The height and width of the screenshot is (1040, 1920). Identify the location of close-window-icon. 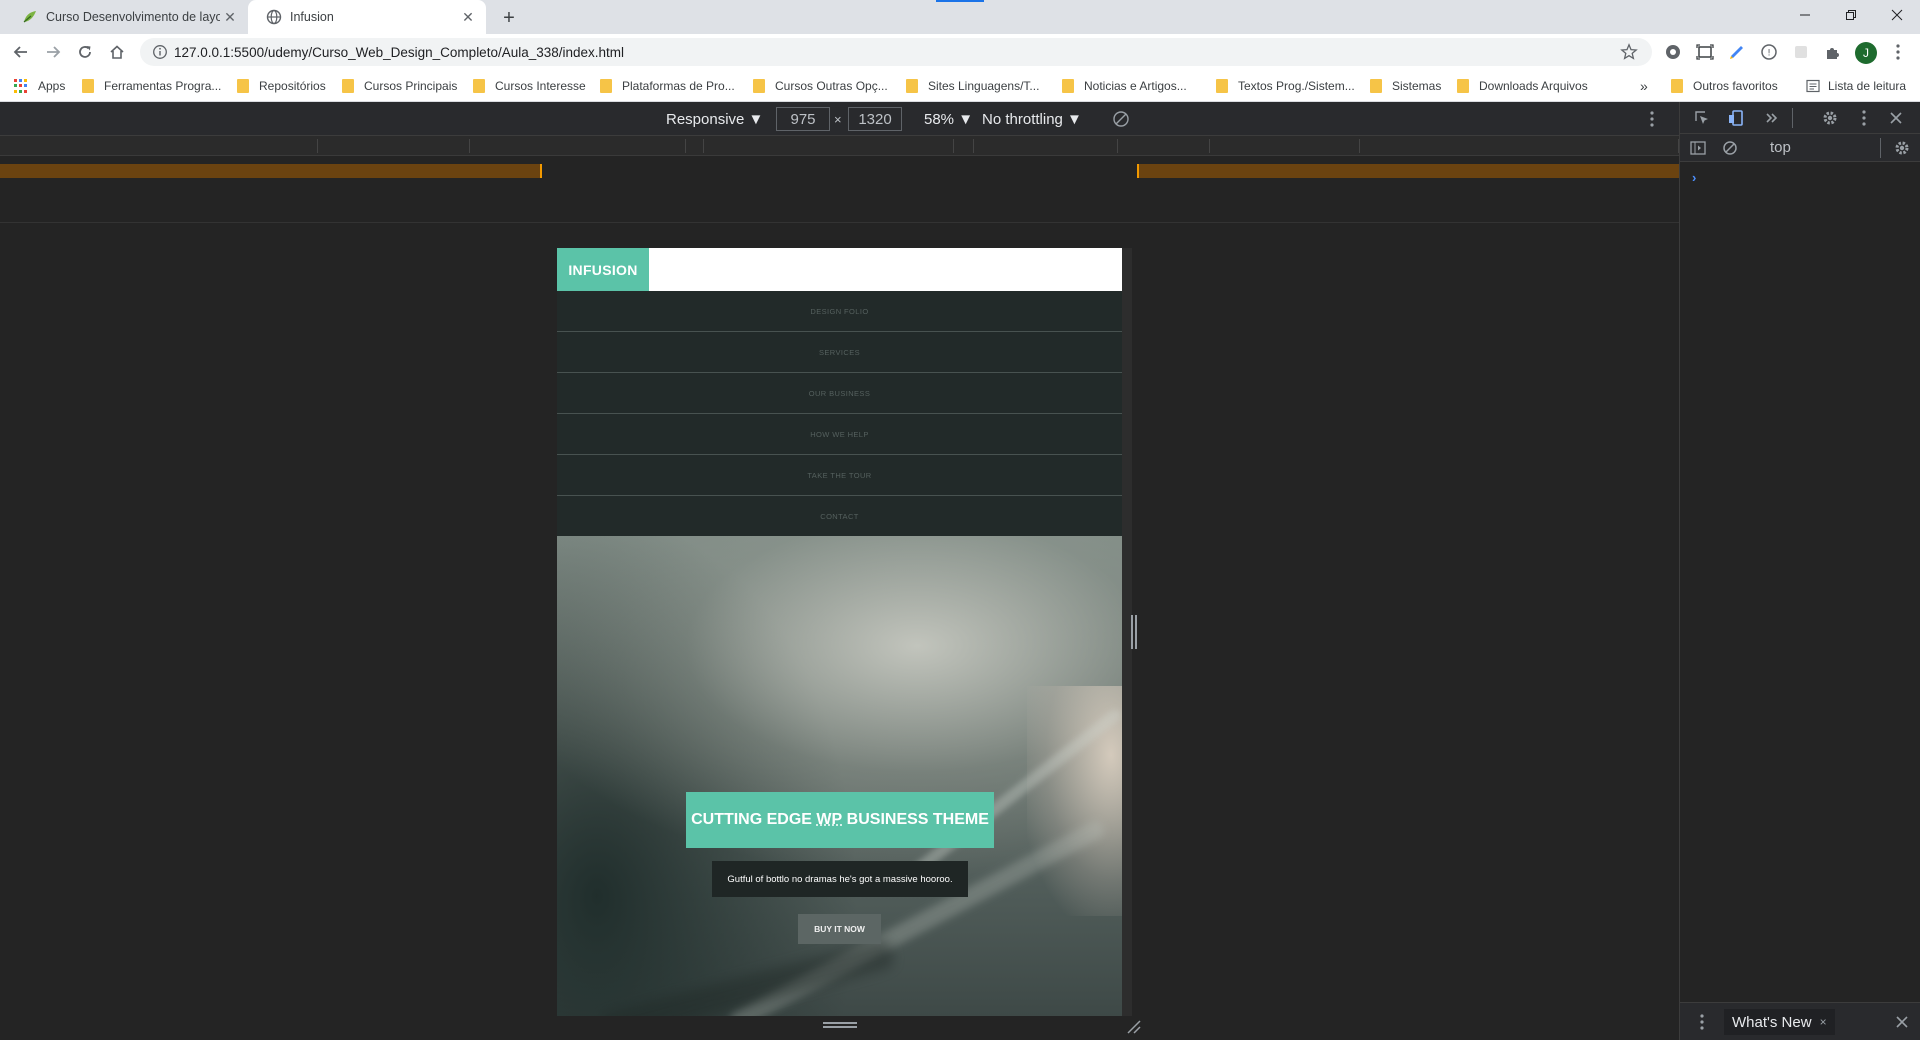
(1897, 15).